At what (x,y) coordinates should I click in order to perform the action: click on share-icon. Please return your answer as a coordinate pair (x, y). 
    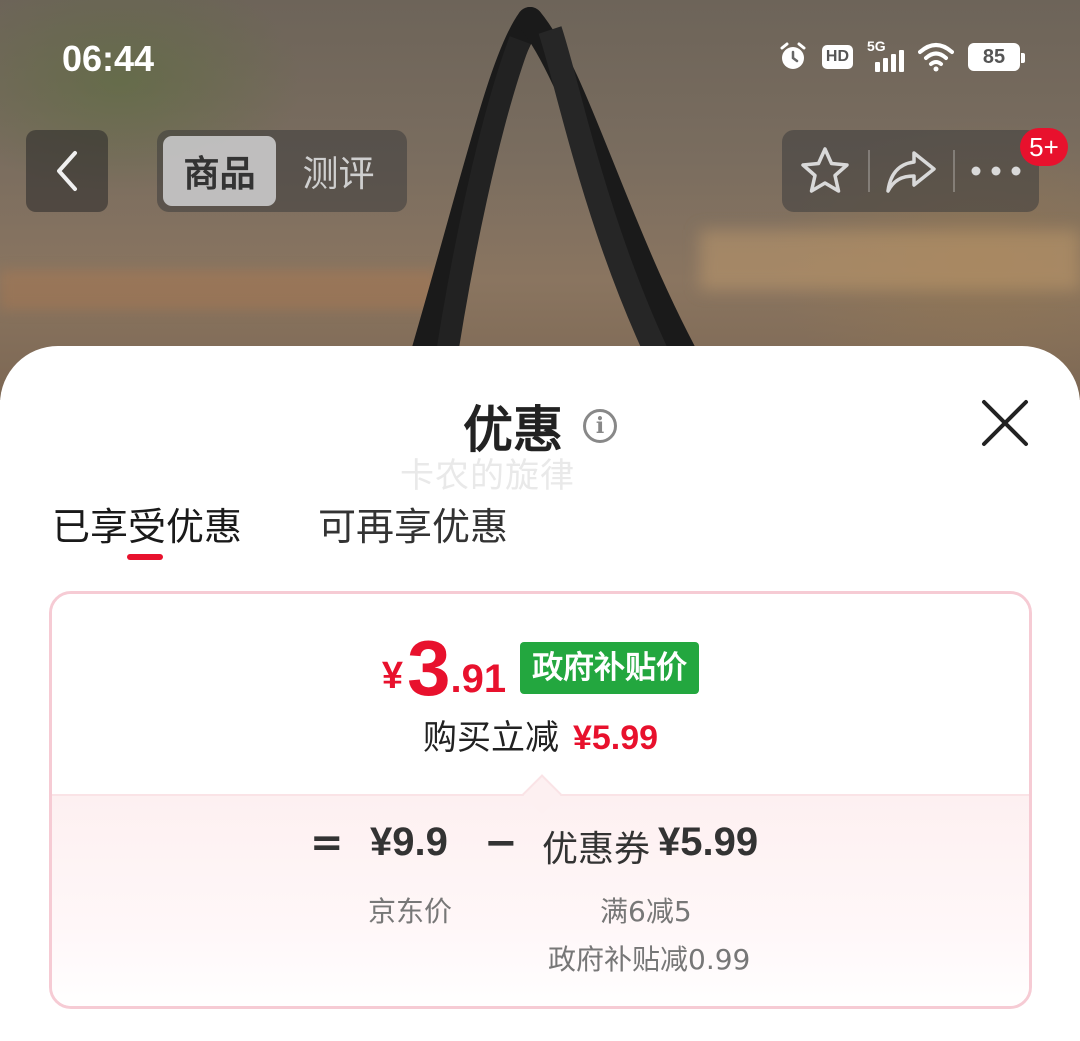
    Looking at the image, I should click on (910, 172).